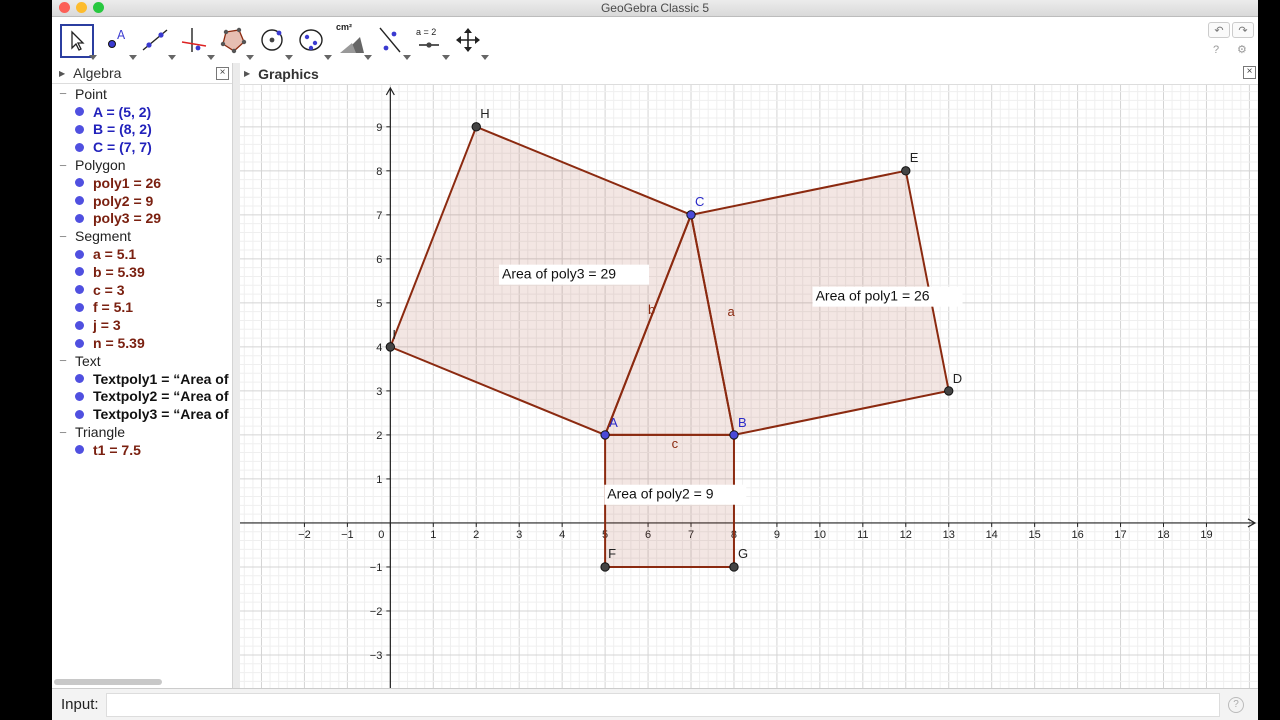  What do you see at coordinates (906, 171) in the screenshot?
I see `point-E` at bounding box center [906, 171].